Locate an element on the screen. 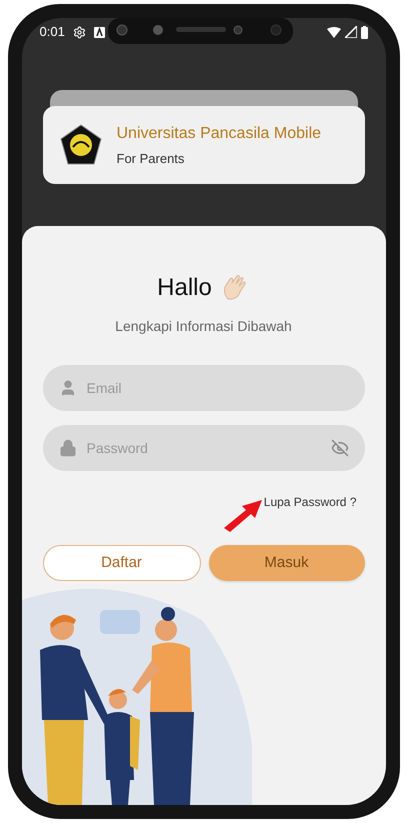 The width and height of the screenshot is (407, 823). greeting-subtitle: Lengkapi Informasi Dibawah is located at coordinates (203, 326).